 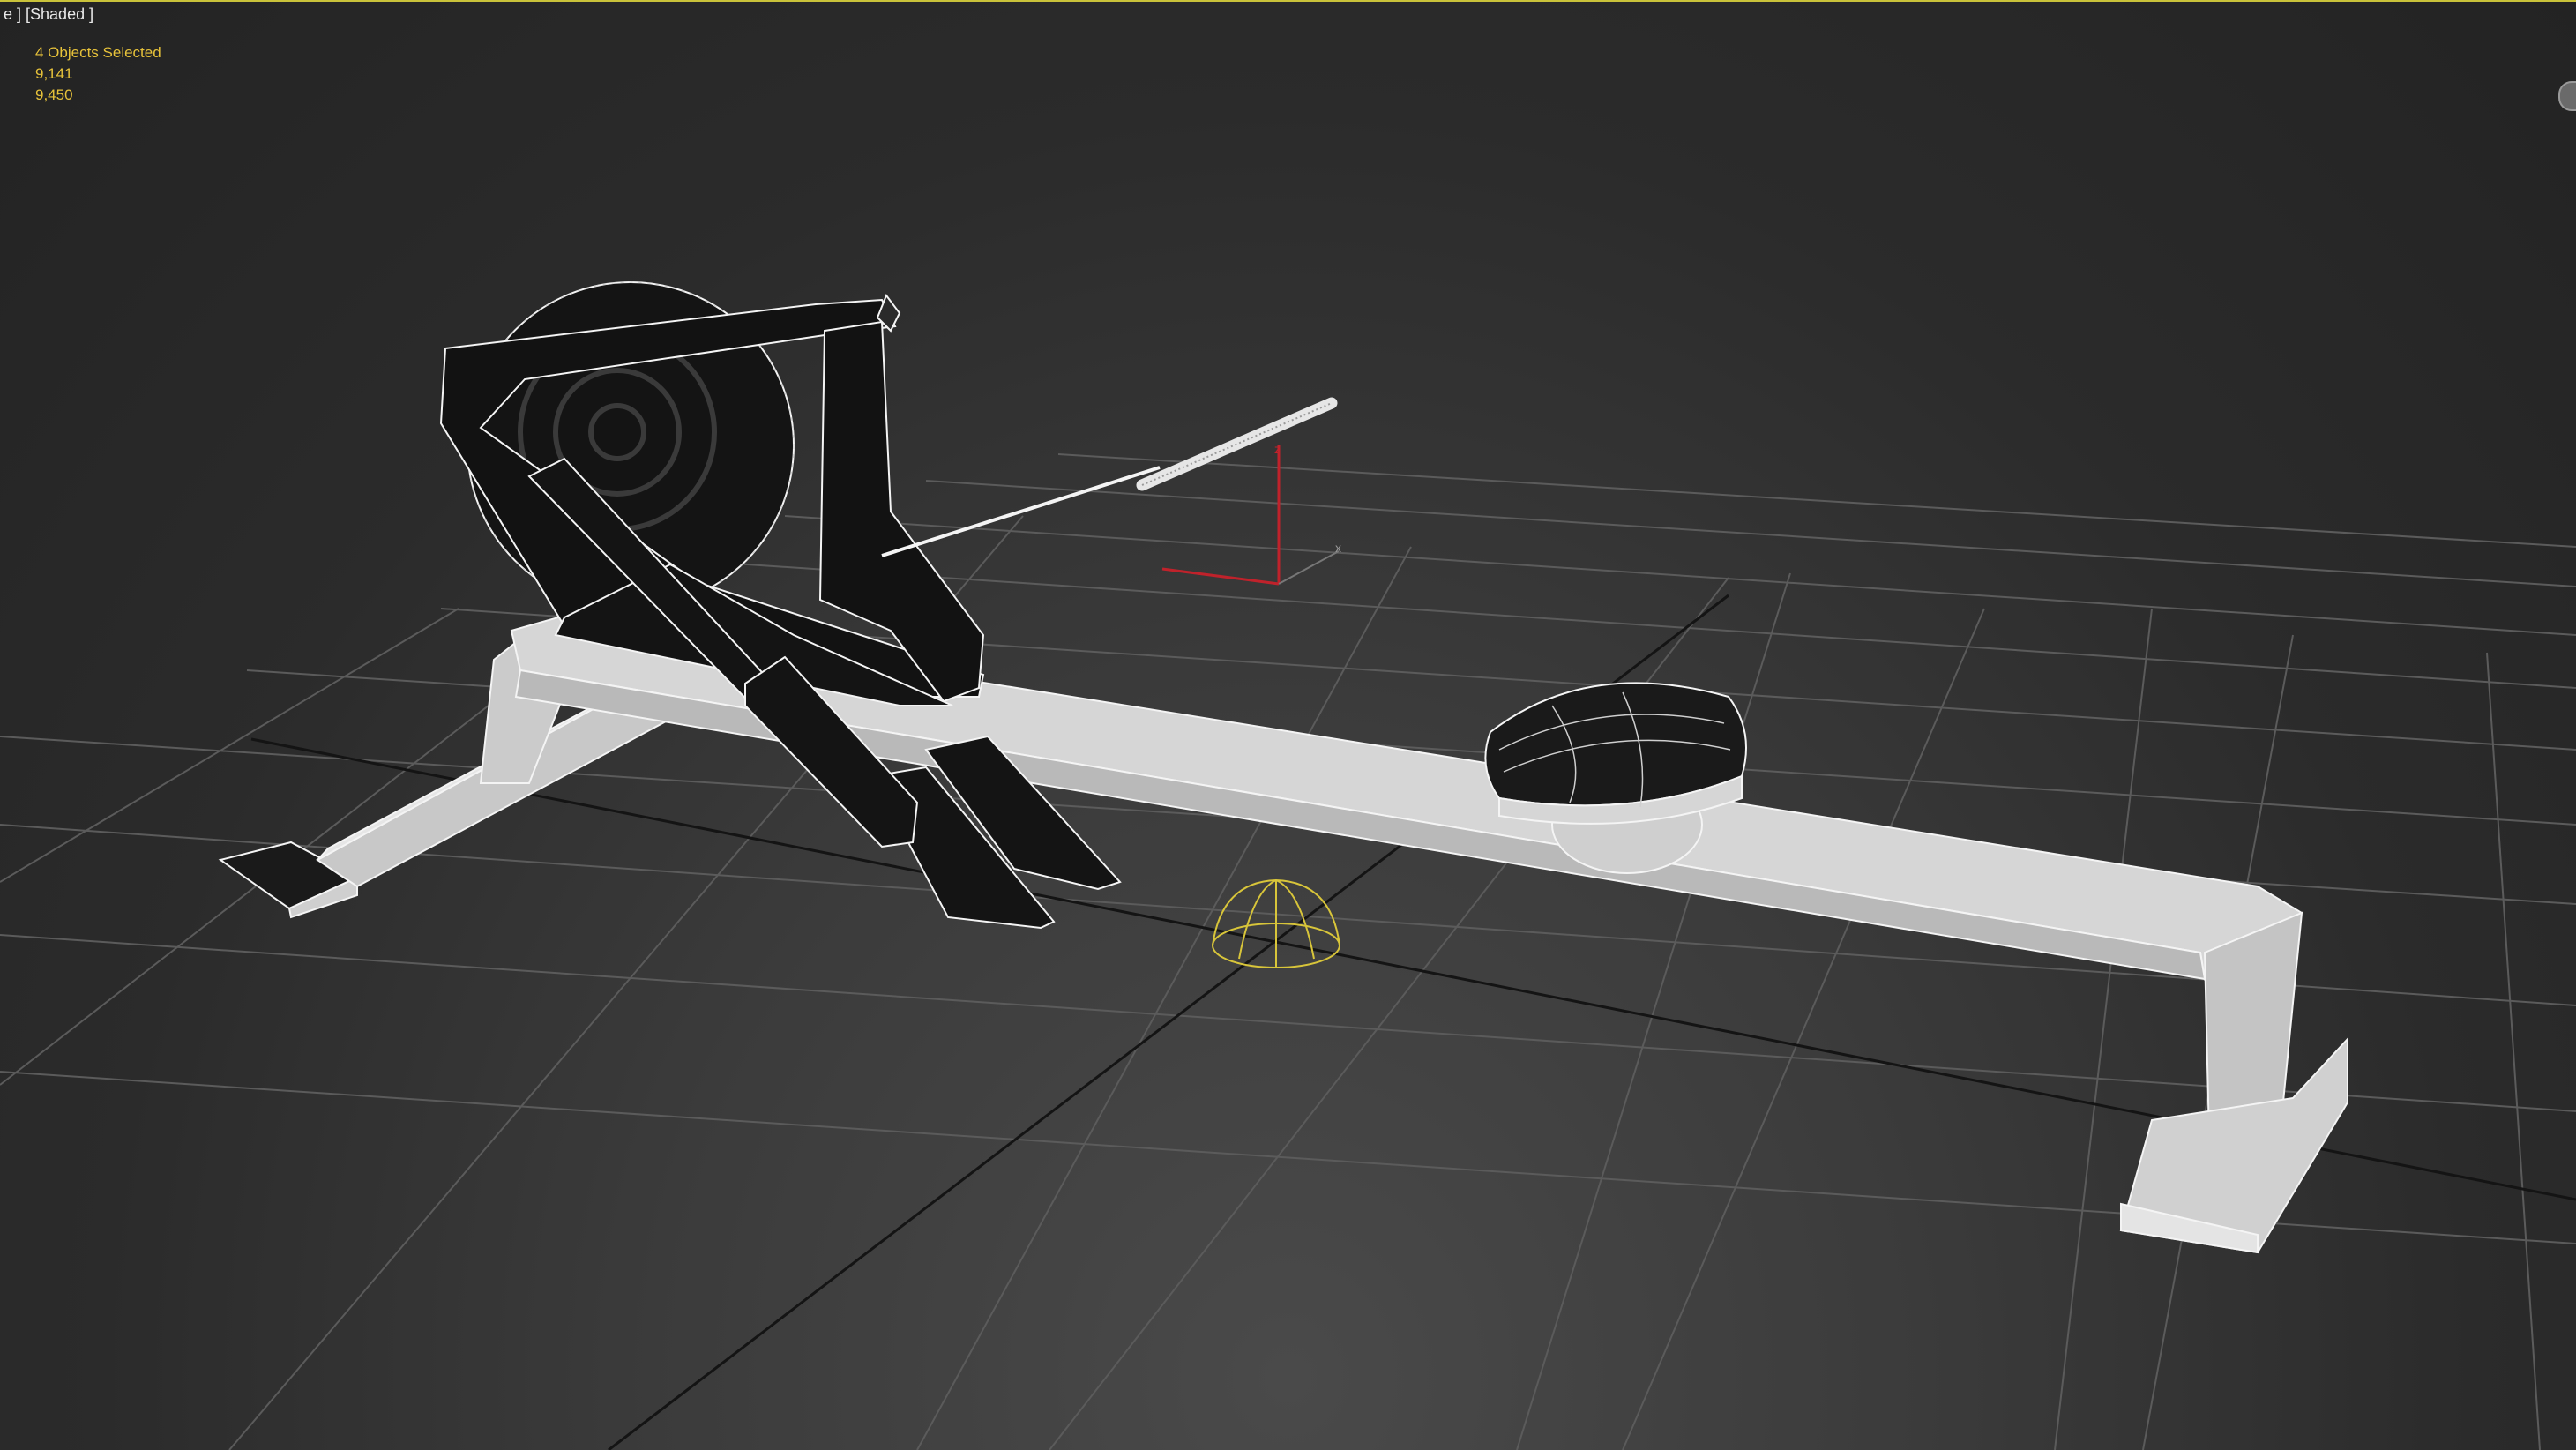 What do you see at coordinates (1338, 548) in the screenshot?
I see `gizmo-x-label: x` at bounding box center [1338, 548].